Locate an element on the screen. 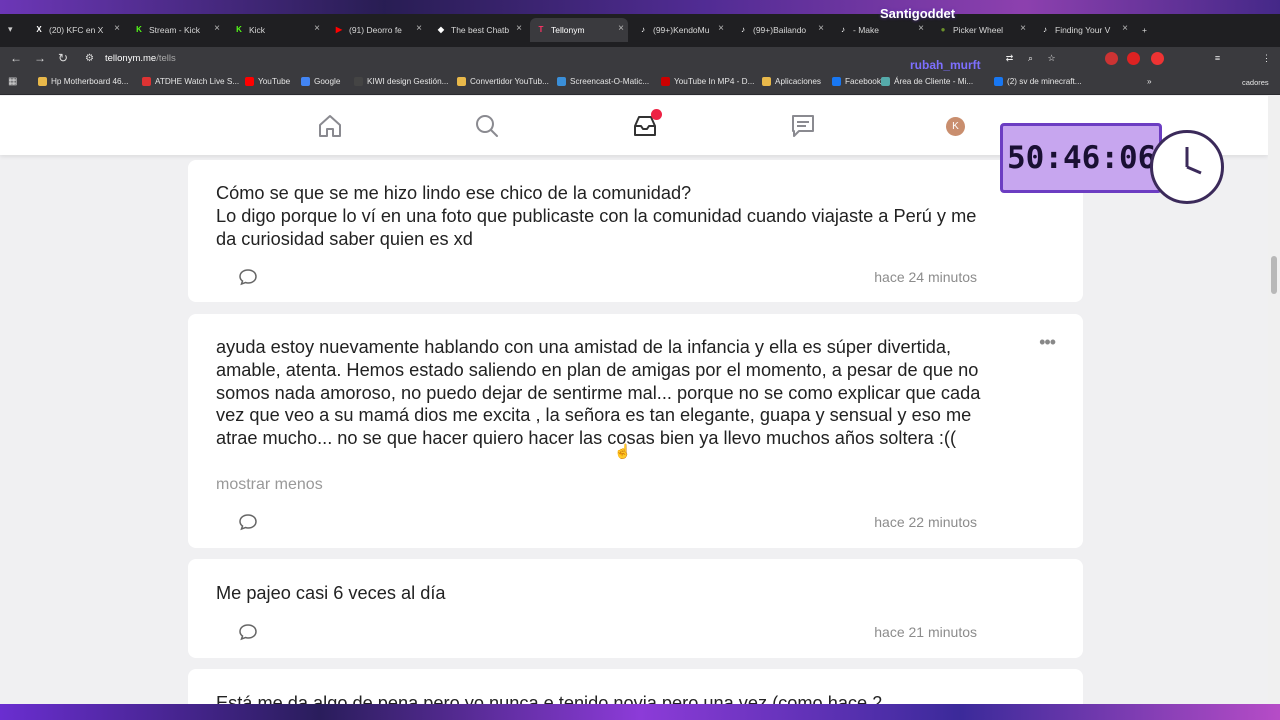 This screenshot has width=1280, height=720. clock-icon is located at coordinates (1187, 167).